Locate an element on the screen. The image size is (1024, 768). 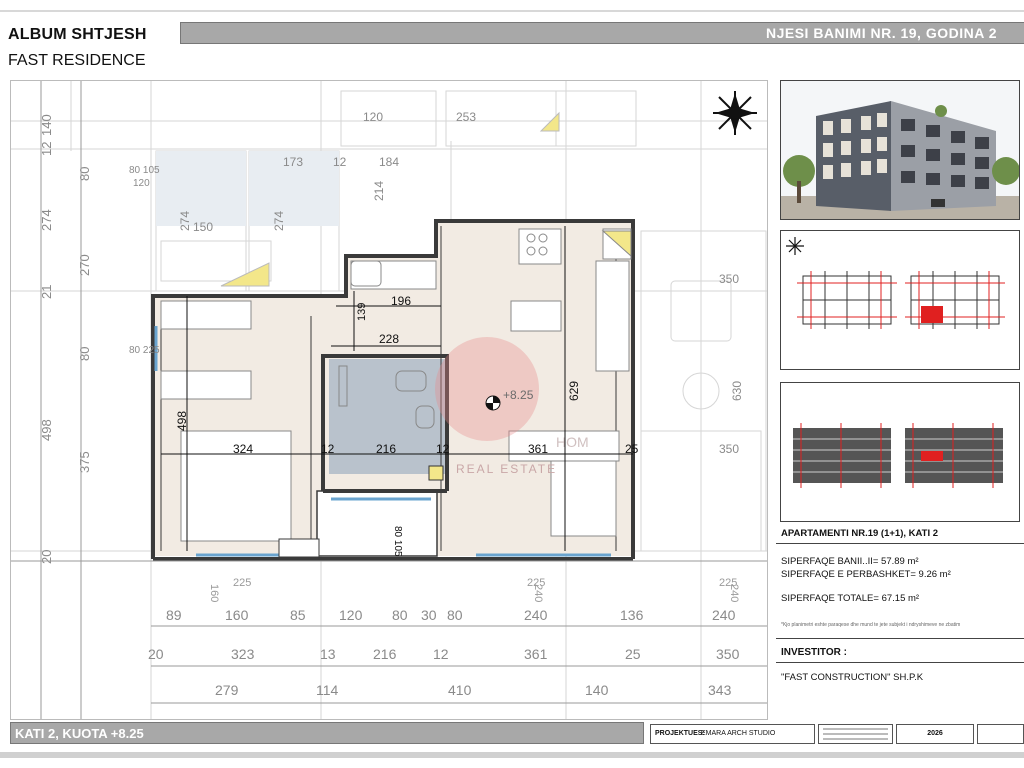
unit-title: NJESI BANIMI NR. 19, GODINA 2 is located at coordinates (881, 33).